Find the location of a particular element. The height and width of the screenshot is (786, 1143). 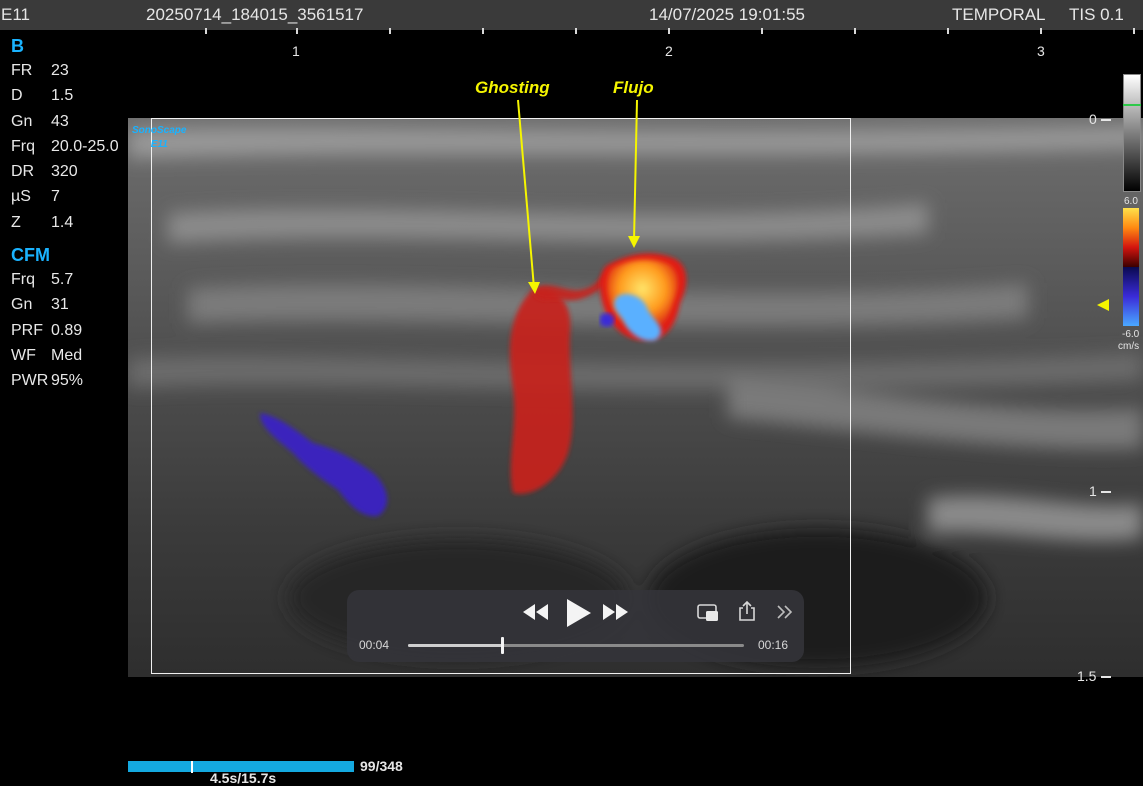

cine-frame-counter: 99/348 is located at coordinates (381, 766).